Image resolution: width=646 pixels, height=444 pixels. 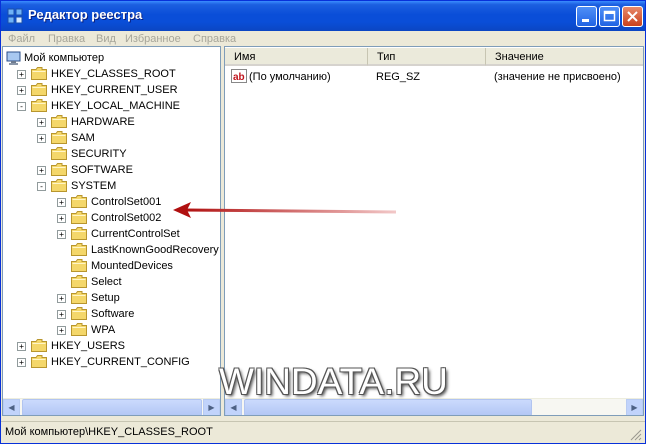 What do you see at coordinates (126, 218) in the screenshot?
I see `tree-node-label: ControlSet002` at bounding box center [126, 218].